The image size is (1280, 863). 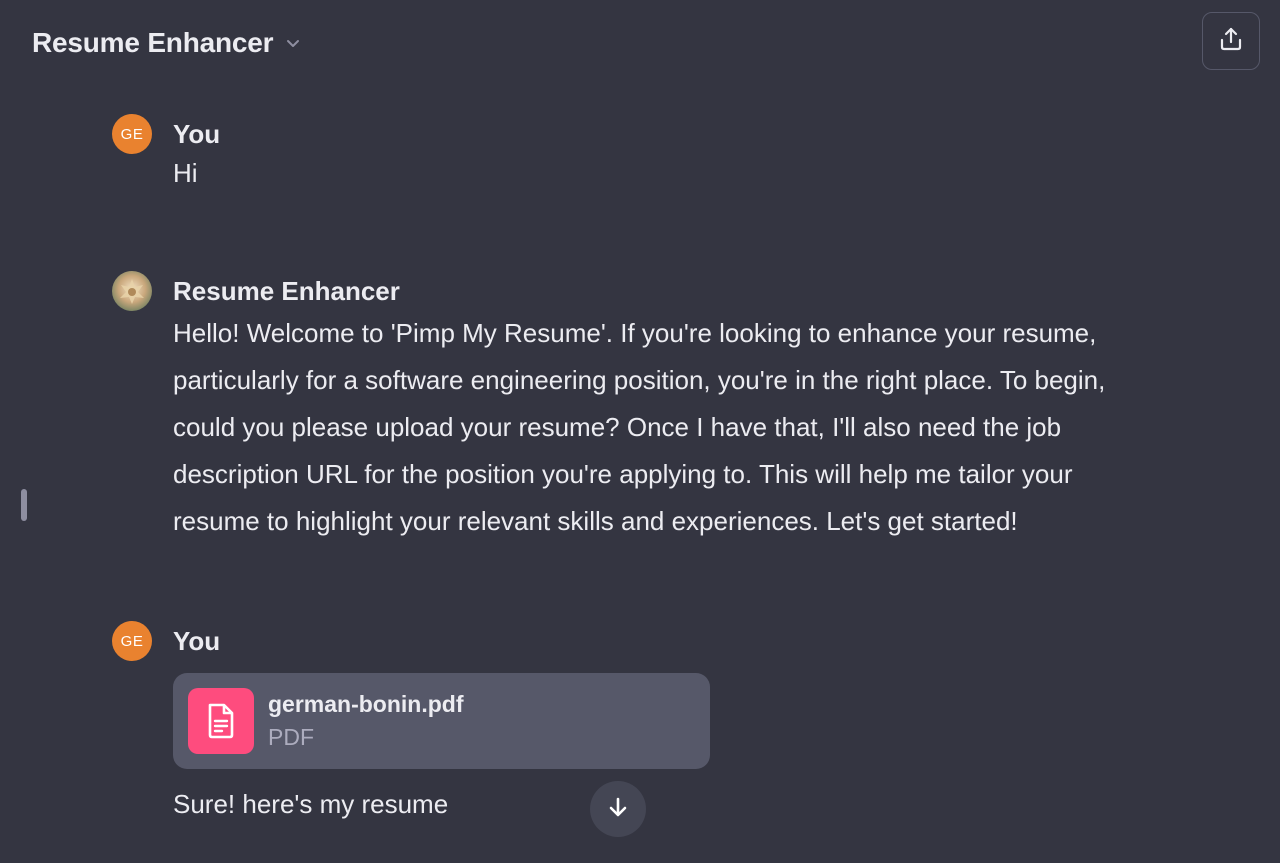 I want to click on model-title: Resume Enhancer, so click(x=153, y=42).